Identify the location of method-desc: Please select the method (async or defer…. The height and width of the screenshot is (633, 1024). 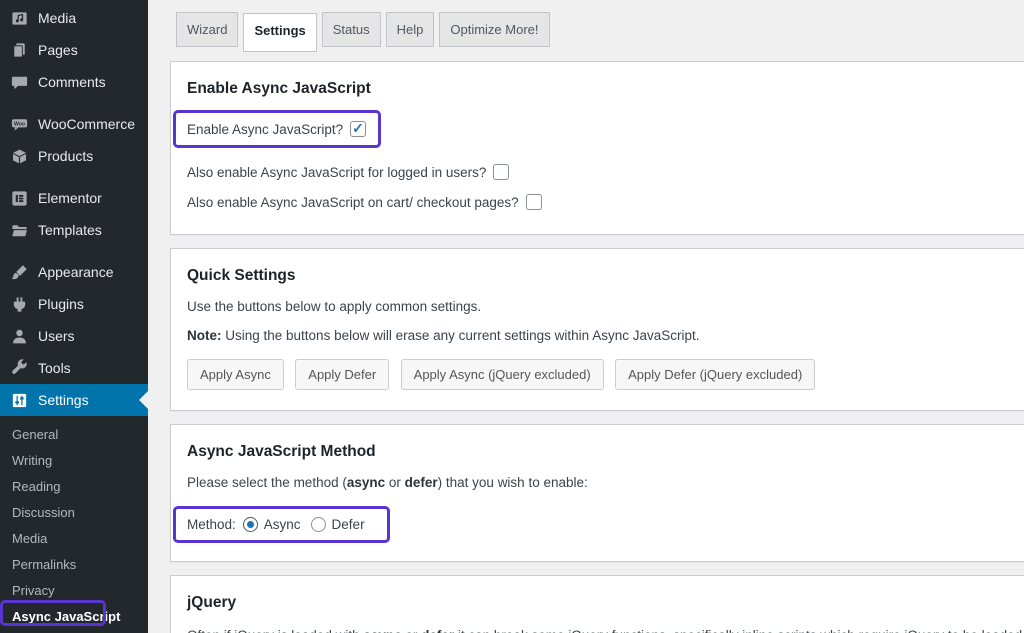
(387, 482).